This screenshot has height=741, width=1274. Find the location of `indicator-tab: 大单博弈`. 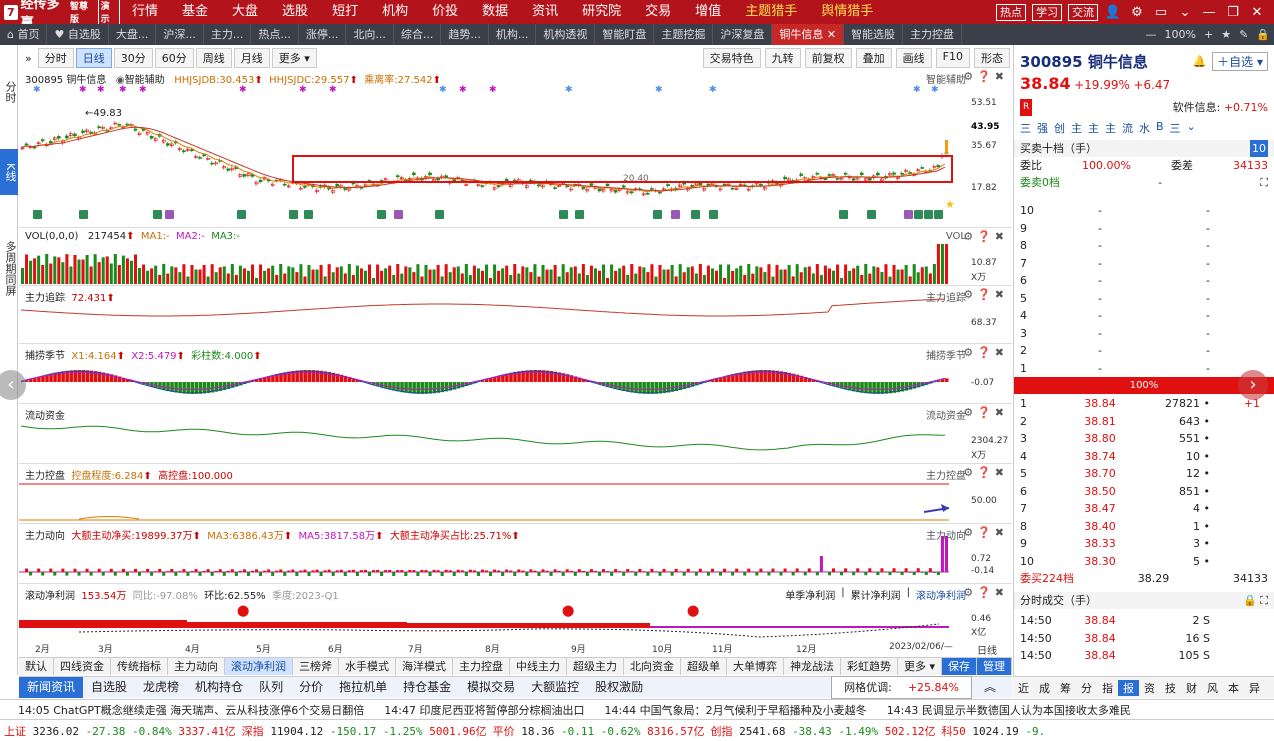

indicator-tab: 大单博弈 is located at coordinates (755, 666).